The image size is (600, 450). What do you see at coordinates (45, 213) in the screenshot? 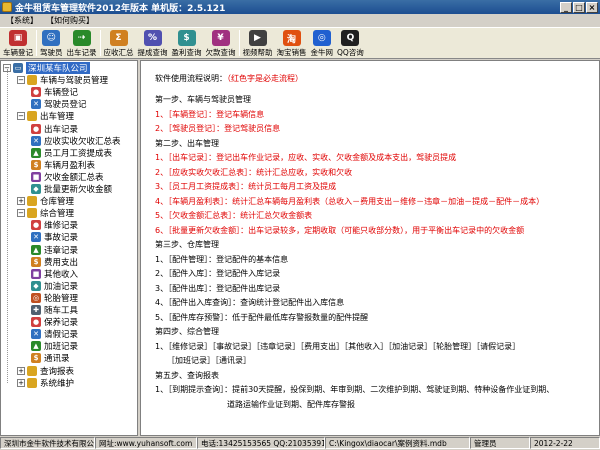
I see `tree-group-3: − 综合管理` at bounding box center [45, 213].